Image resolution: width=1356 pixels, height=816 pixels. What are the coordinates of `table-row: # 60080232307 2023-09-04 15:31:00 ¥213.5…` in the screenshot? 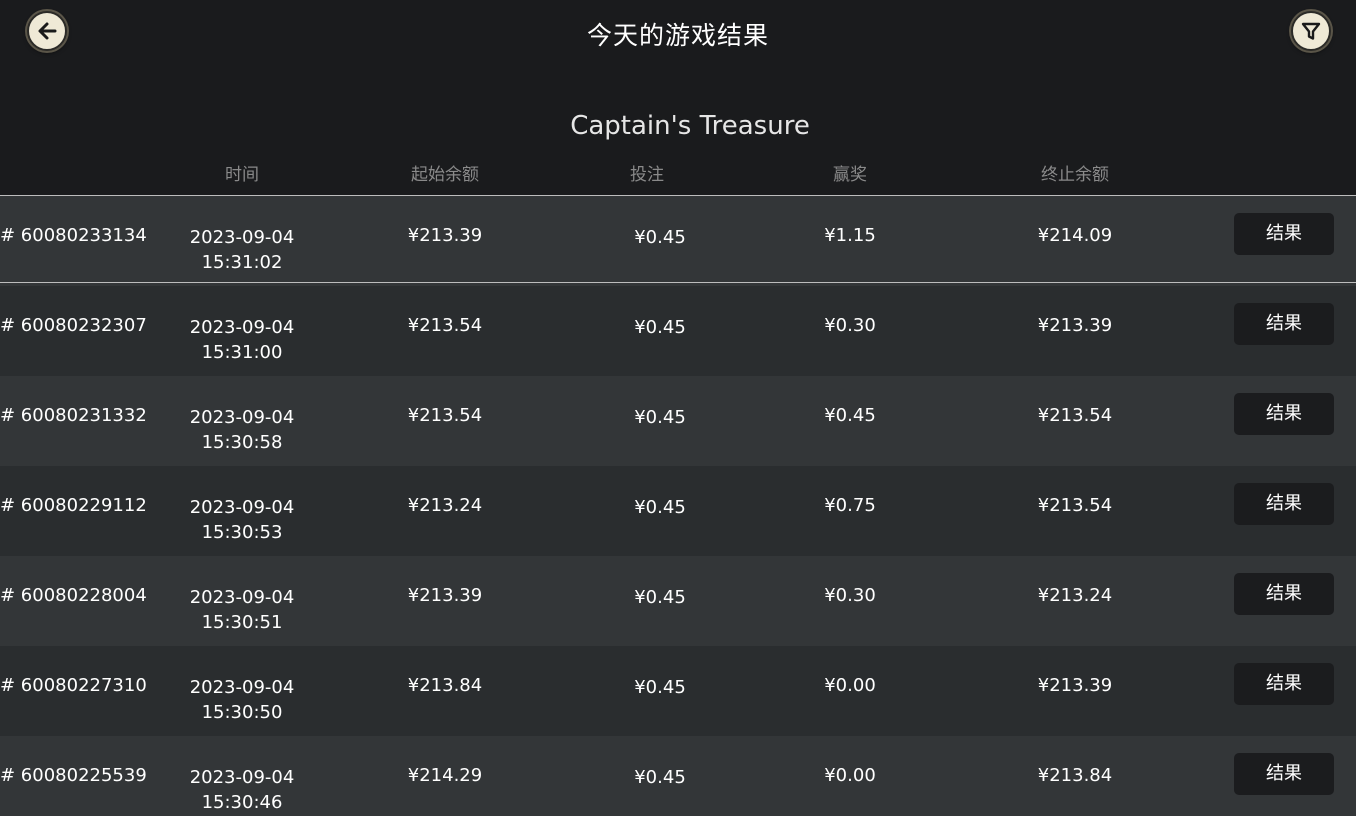 It's located at (678, 331).